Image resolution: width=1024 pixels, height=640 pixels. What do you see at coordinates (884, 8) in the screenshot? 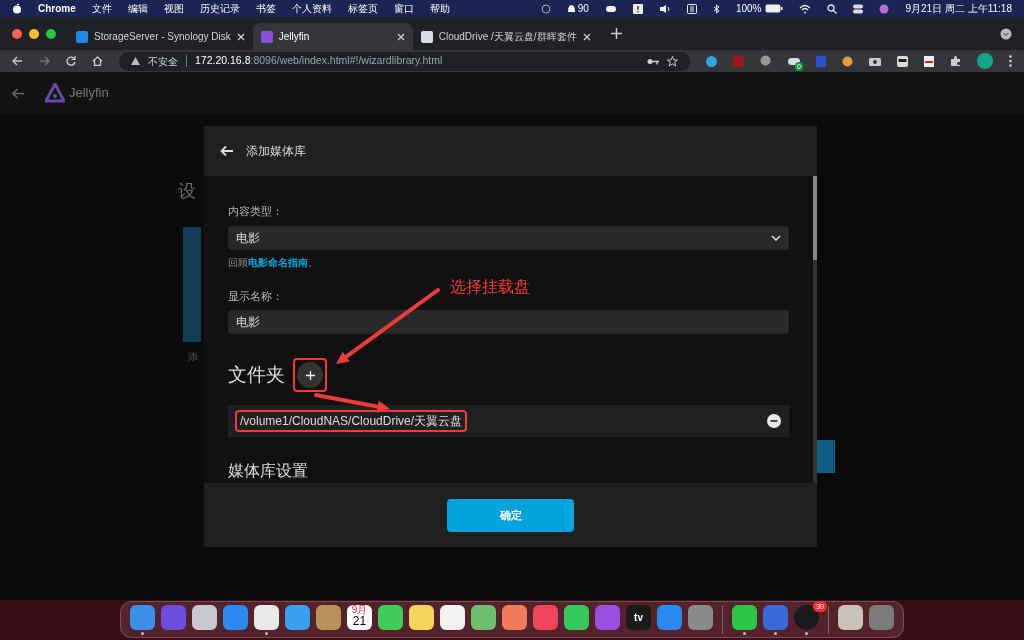
I see `orb-icon` at bounding box center [884, 8].